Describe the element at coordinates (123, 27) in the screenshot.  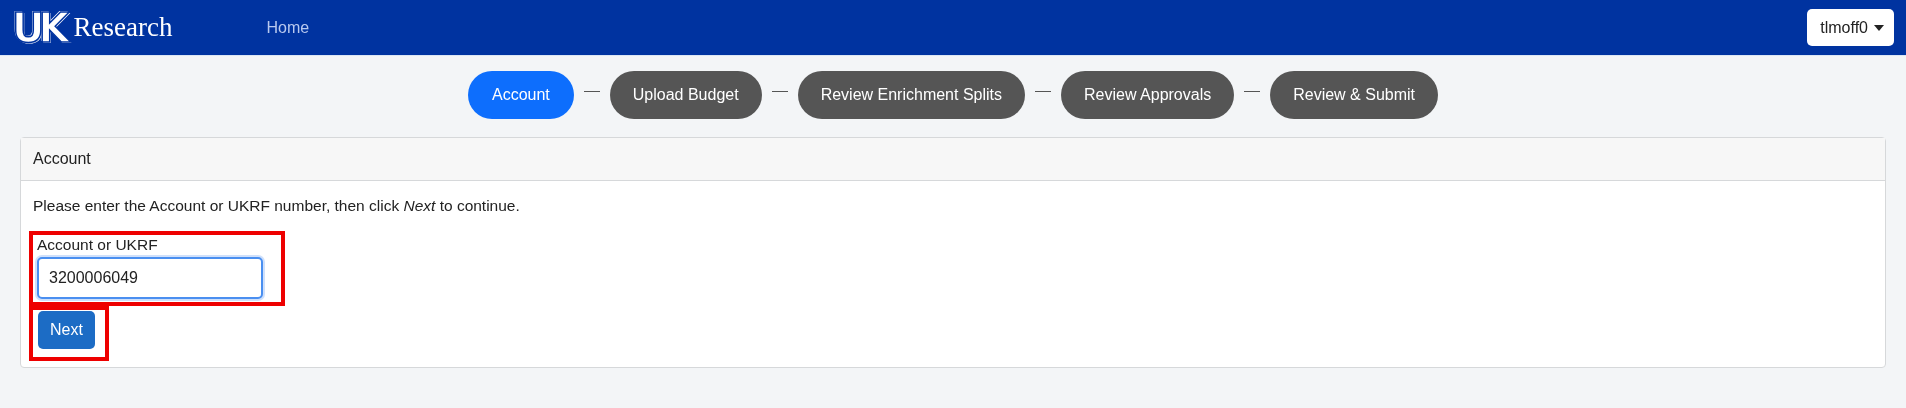
I see `brand-name: Research` at that location.